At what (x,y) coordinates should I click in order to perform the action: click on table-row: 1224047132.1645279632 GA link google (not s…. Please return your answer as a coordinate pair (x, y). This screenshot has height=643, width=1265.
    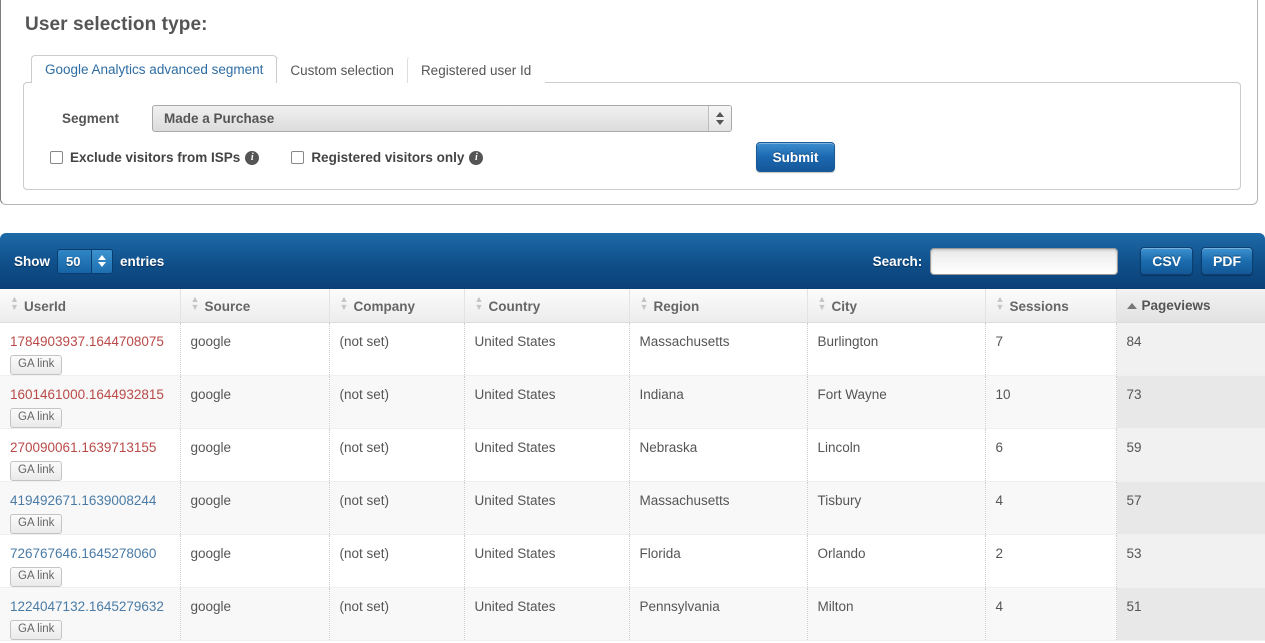
    Looking at the image, I should click on (632, 614).